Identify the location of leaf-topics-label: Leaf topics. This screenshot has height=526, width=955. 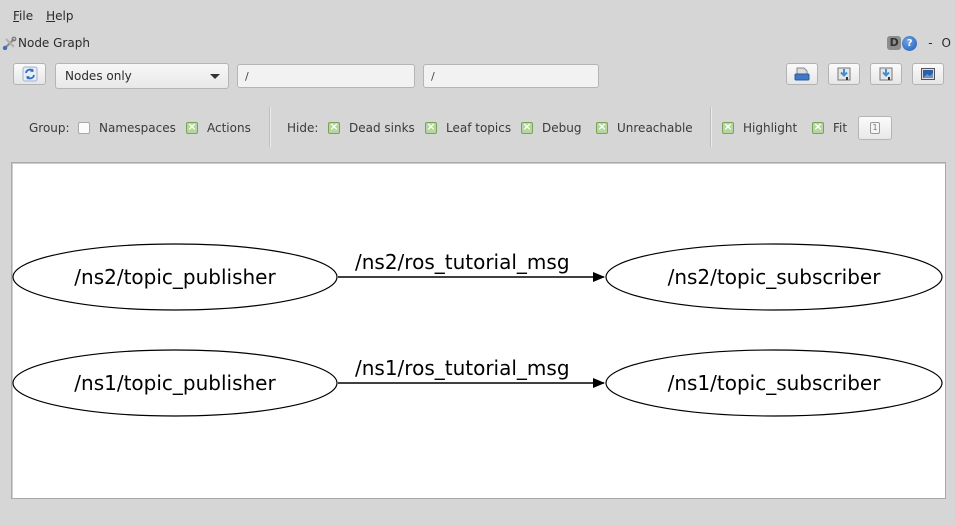
(479, 128).